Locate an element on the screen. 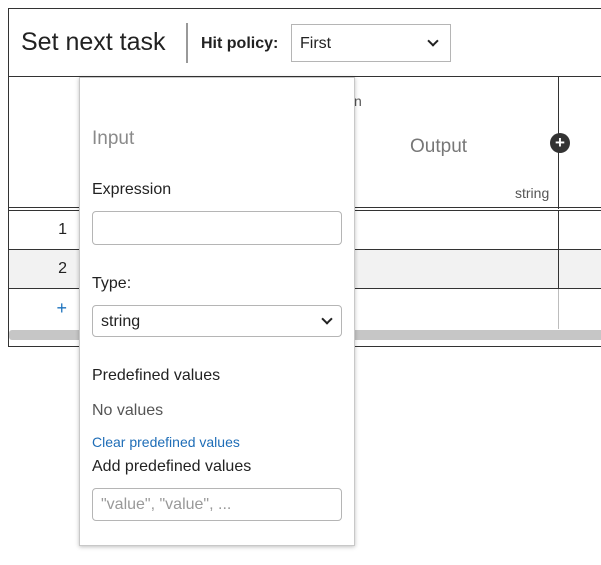 This screenshot has height=565, width=601. table-header: Set next task Hit policy: First is located at coordinates (305, 43).